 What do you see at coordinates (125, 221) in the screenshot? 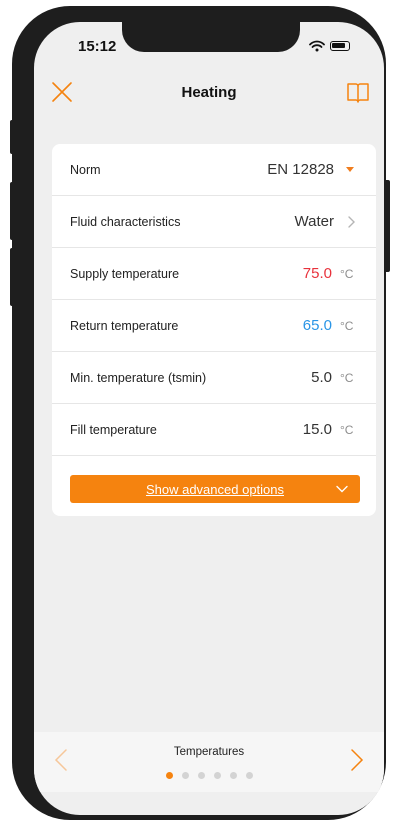
I see `row-label: Fluid characteristics` at bounding box center [125, 221].